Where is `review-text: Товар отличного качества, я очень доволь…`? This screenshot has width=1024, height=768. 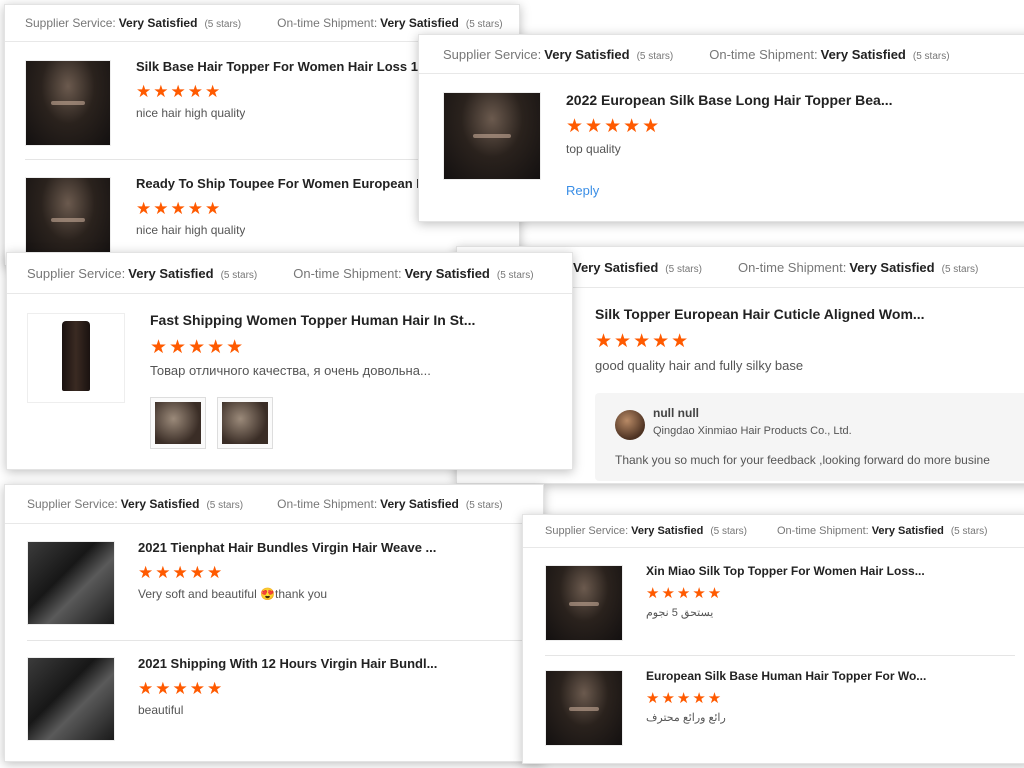
review-text: Товар отличного качества, я очень доволь… is located at coordinates (290, 370).